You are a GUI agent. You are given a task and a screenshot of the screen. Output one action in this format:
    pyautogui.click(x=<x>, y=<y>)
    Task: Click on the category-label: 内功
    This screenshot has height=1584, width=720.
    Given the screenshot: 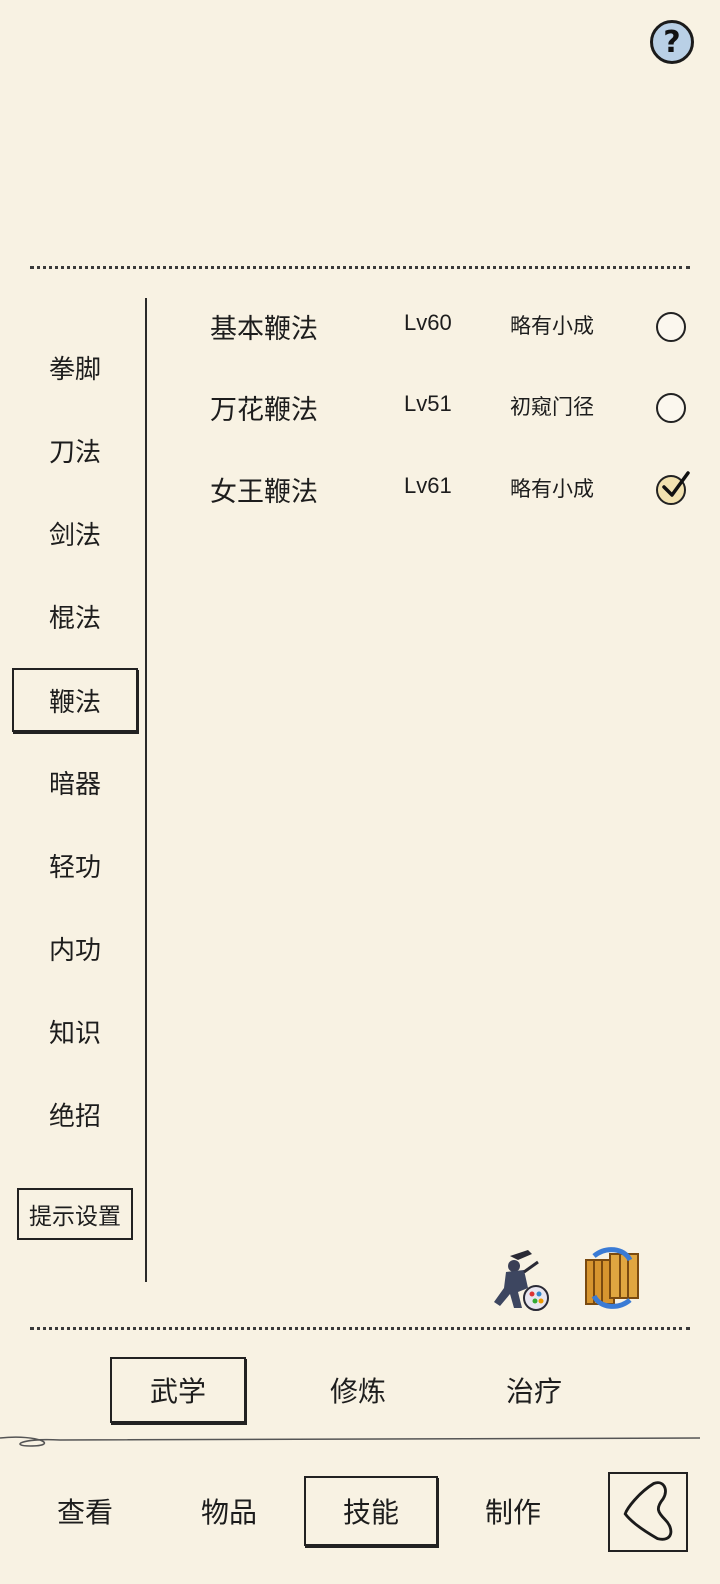 What is the action you would take?
    pyautogui.click(x=74, y=950)
    